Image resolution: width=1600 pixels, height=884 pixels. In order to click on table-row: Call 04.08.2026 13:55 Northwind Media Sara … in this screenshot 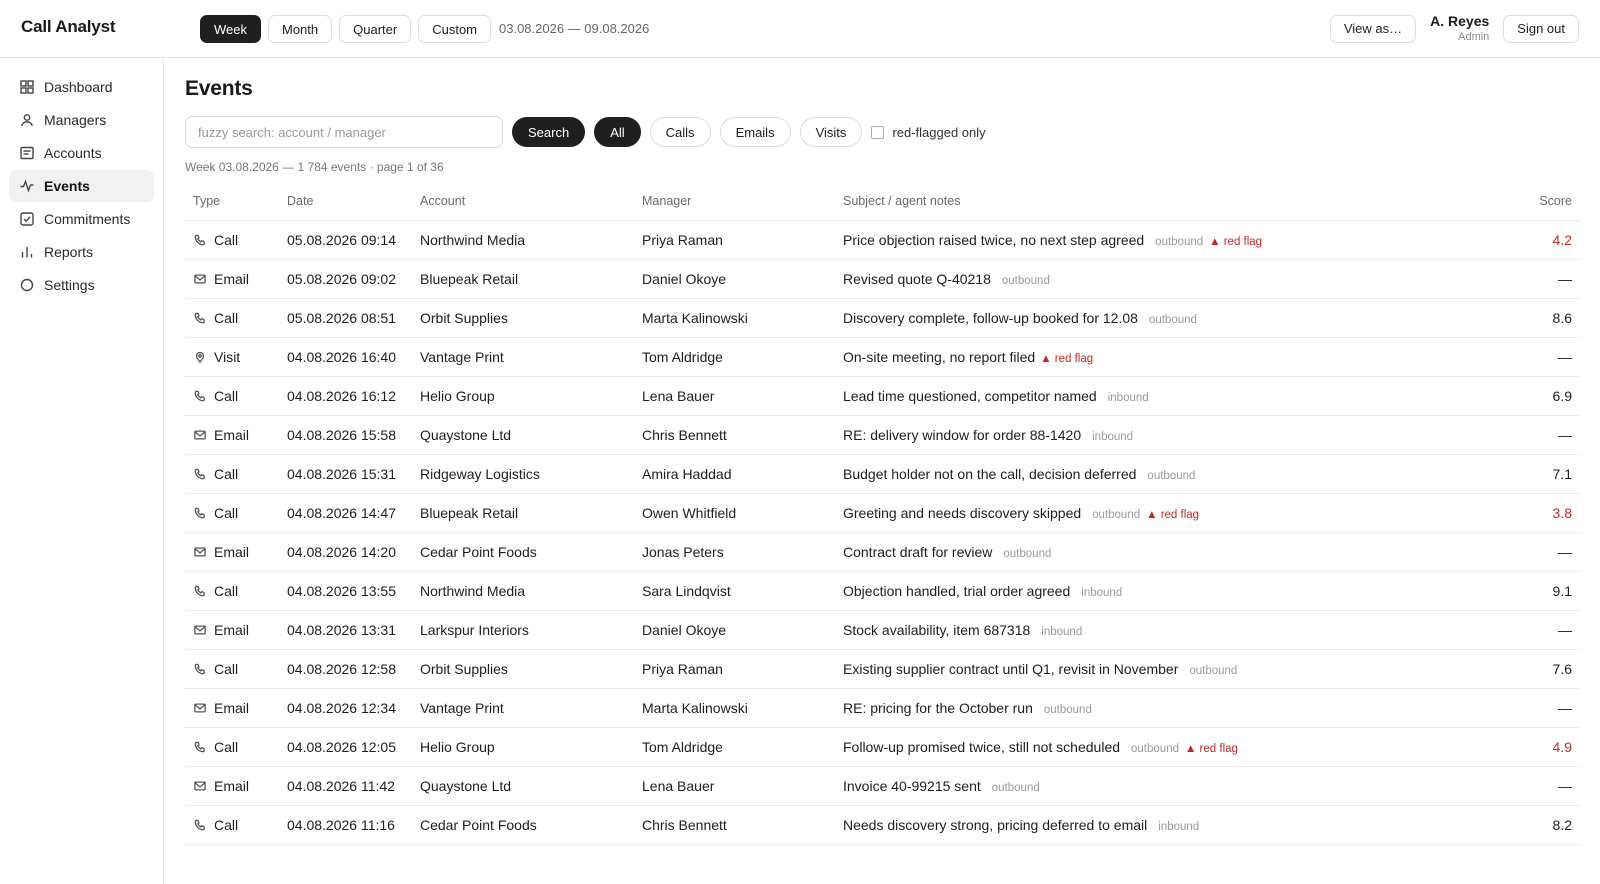, I will do `click(882, 591)`.